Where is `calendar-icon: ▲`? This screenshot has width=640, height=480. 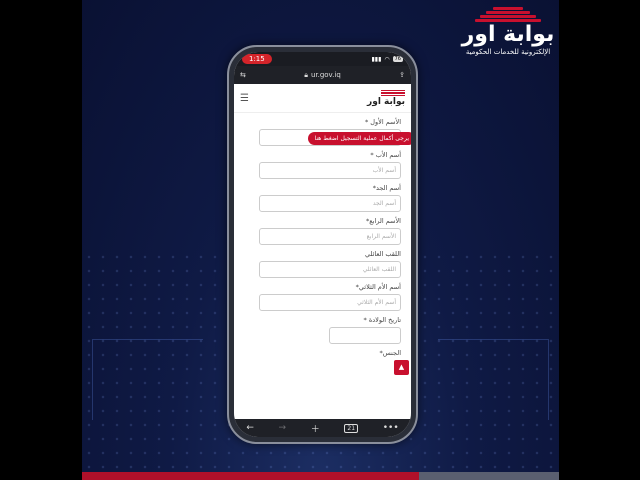
calendar-icon: ▲ is located at coordinates (401, 367).